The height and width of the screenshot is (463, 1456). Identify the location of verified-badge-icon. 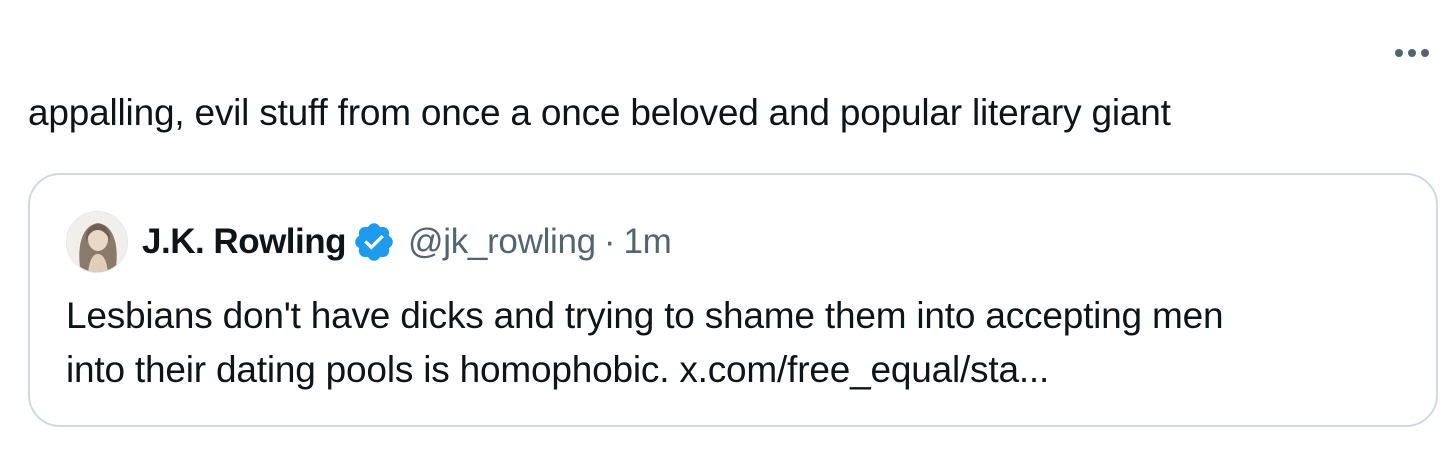
(374, 242).